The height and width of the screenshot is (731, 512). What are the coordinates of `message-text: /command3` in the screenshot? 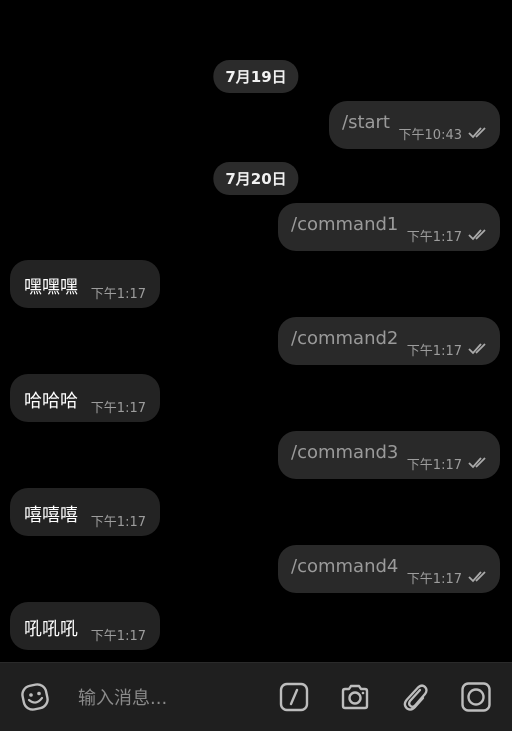 It's located at (345, 452).